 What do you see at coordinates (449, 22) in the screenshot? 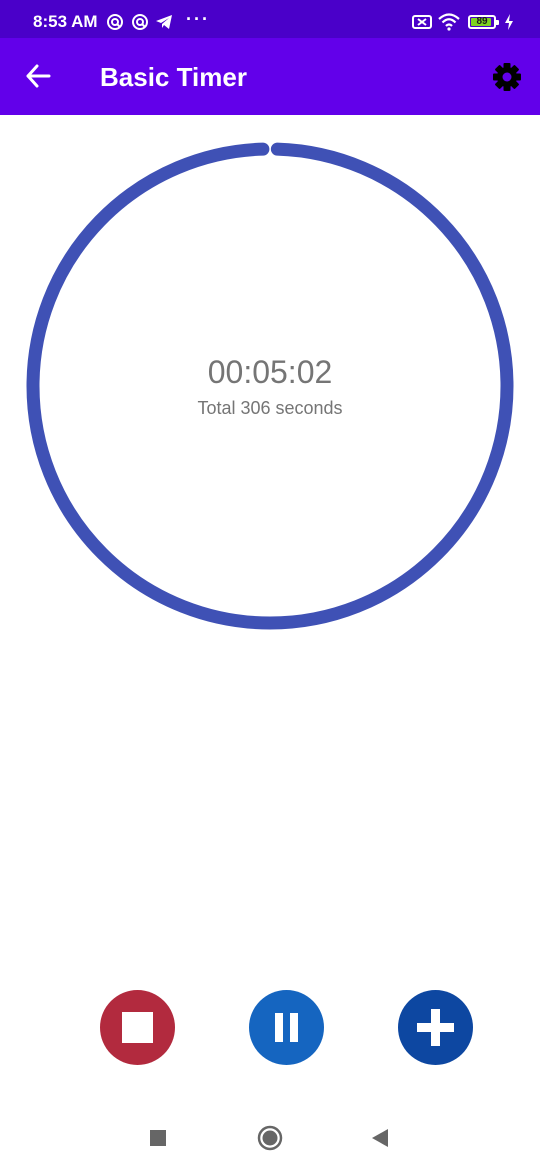
I see `wifi-icon` at bounding box center [449, 22].